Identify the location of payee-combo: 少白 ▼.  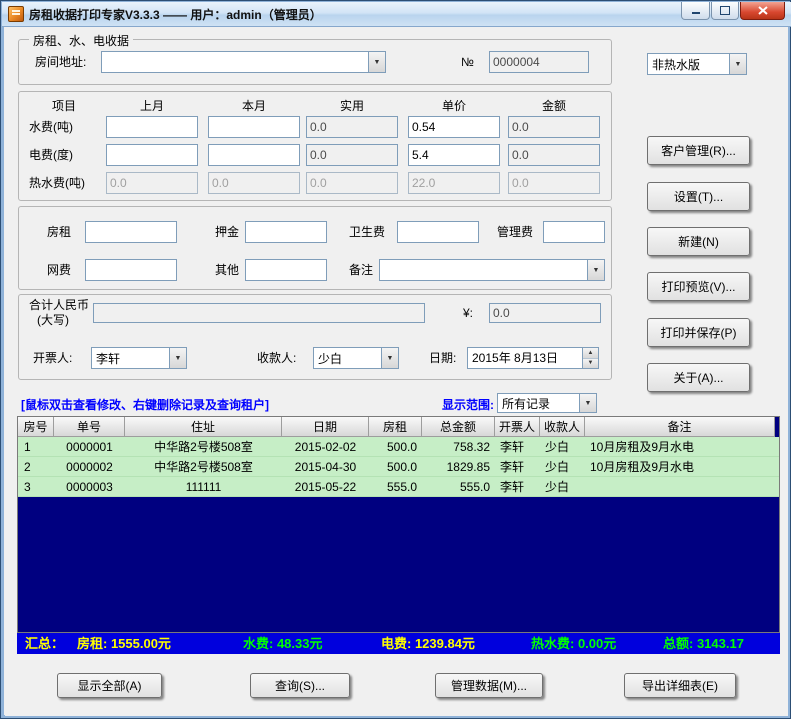
(356, 358).